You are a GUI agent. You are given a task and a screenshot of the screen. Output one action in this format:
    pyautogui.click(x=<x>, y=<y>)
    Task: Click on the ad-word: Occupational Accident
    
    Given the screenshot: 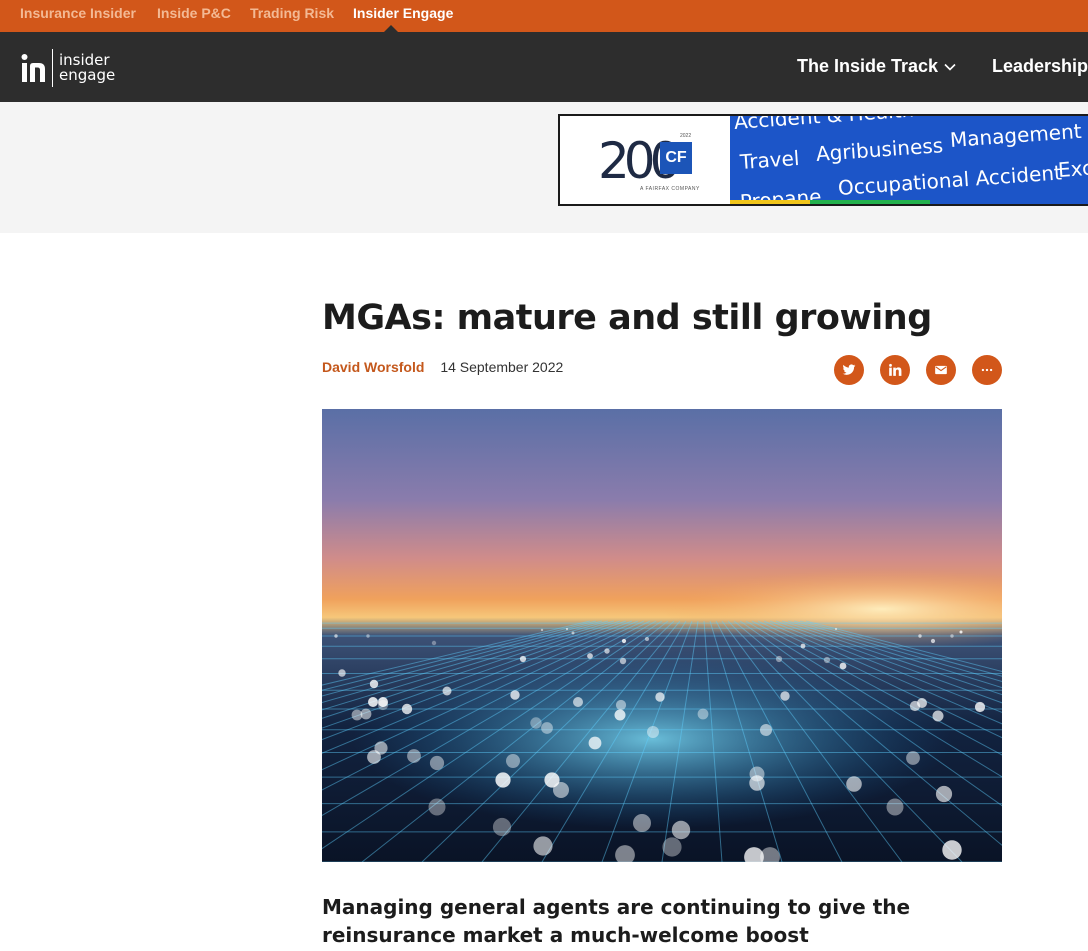 What is the action you would take?
    pyautogui.click(x=950, y=180)
    